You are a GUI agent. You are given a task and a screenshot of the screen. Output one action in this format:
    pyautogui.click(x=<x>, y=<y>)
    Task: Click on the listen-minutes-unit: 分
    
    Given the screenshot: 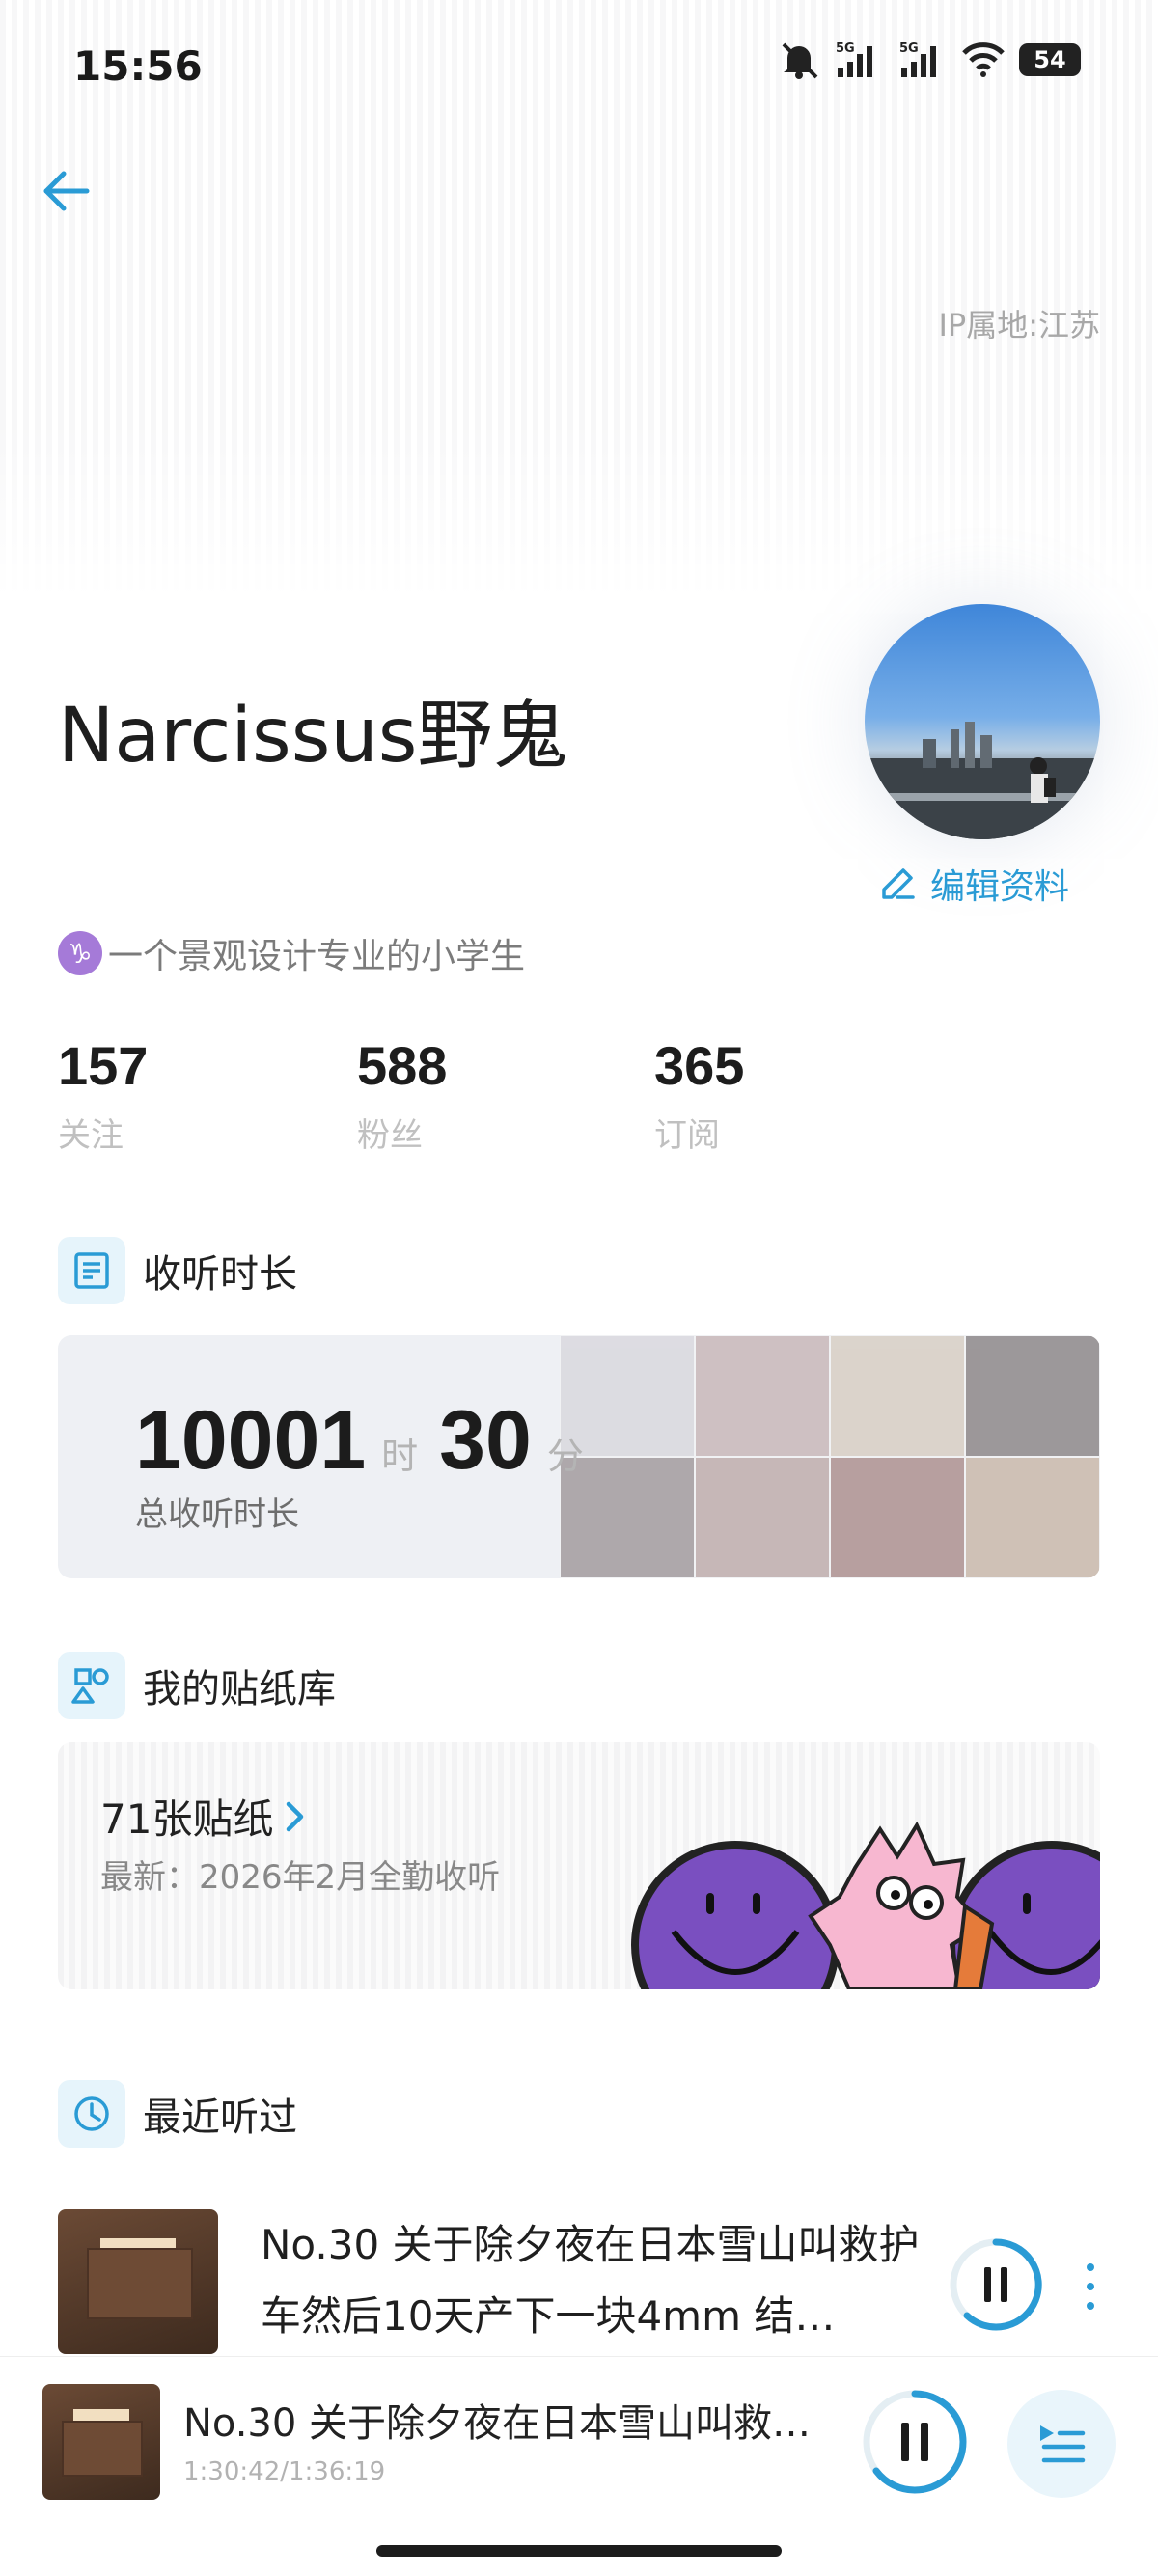 What is the action you would take?
    pyautogui.click(x=565, y=1456)
    